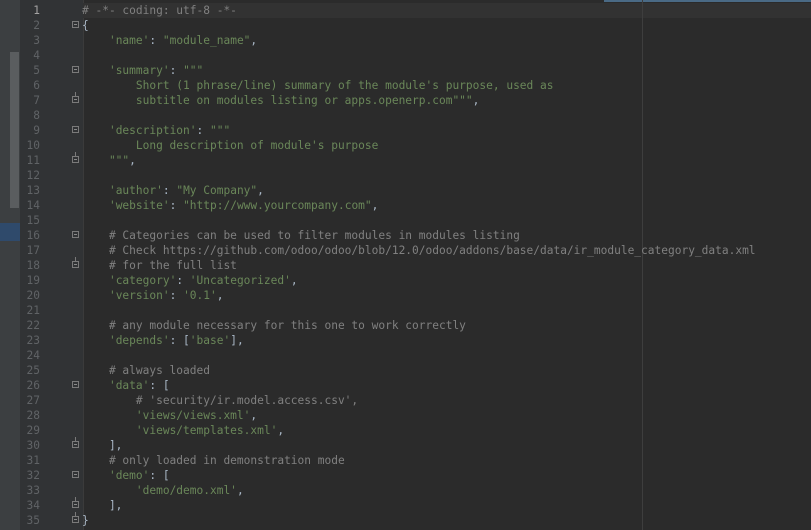 This screenshot has height=530, width=811. I want to click on line-number: 12, so click(33, 175).